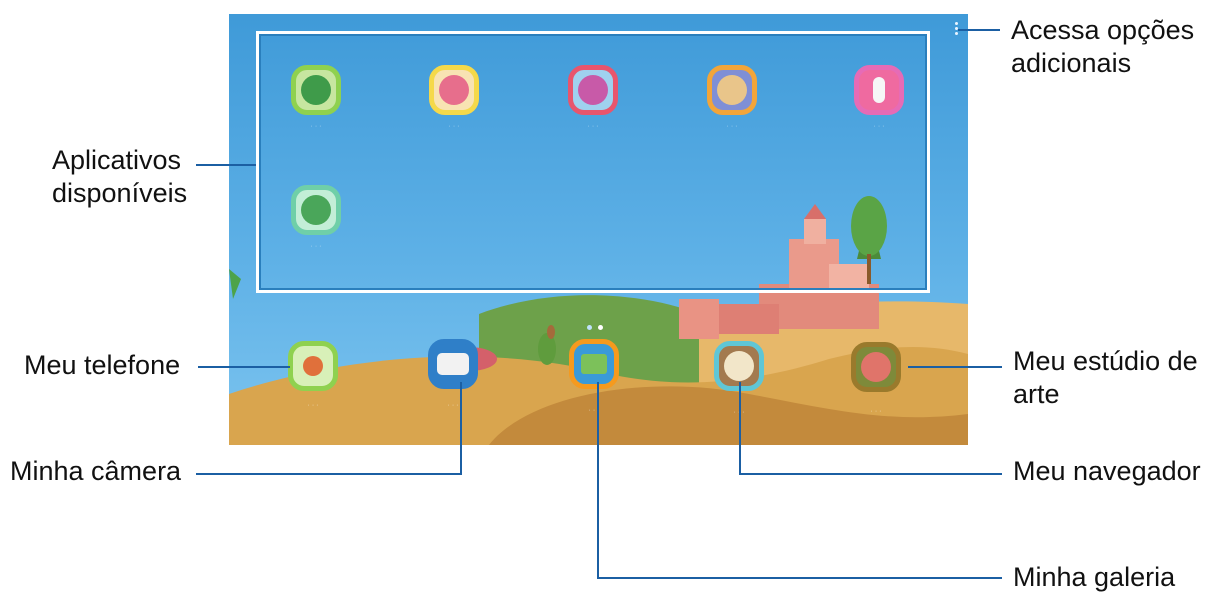  Describe the element at coordinates (102, 365) in the screenshot. I see `callout-phone: Meu telefone` at that location.